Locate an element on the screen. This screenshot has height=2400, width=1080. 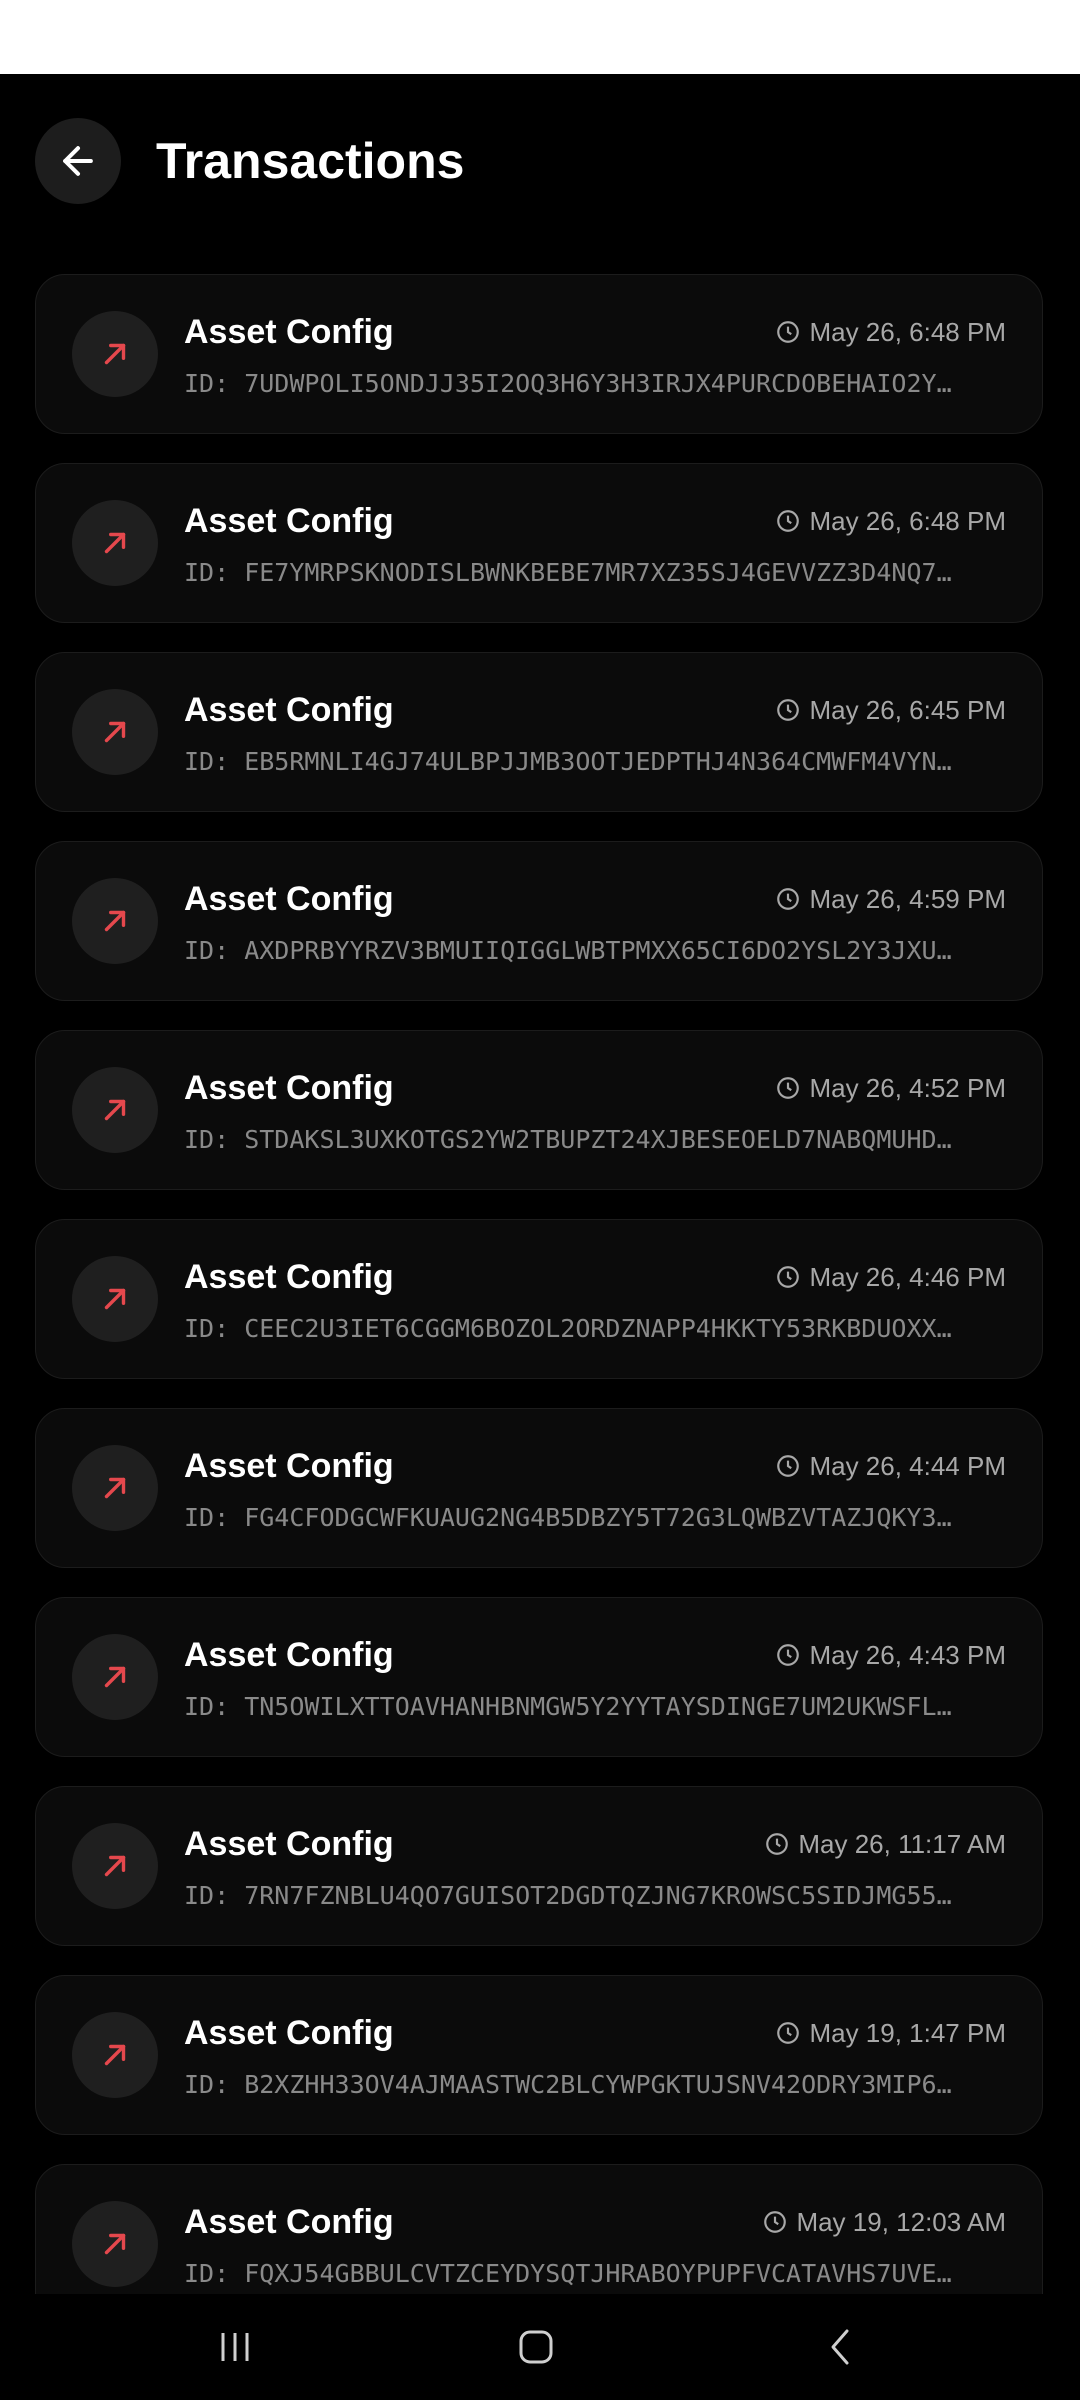
arrow-left-icon is located at coordinates (78, 161).